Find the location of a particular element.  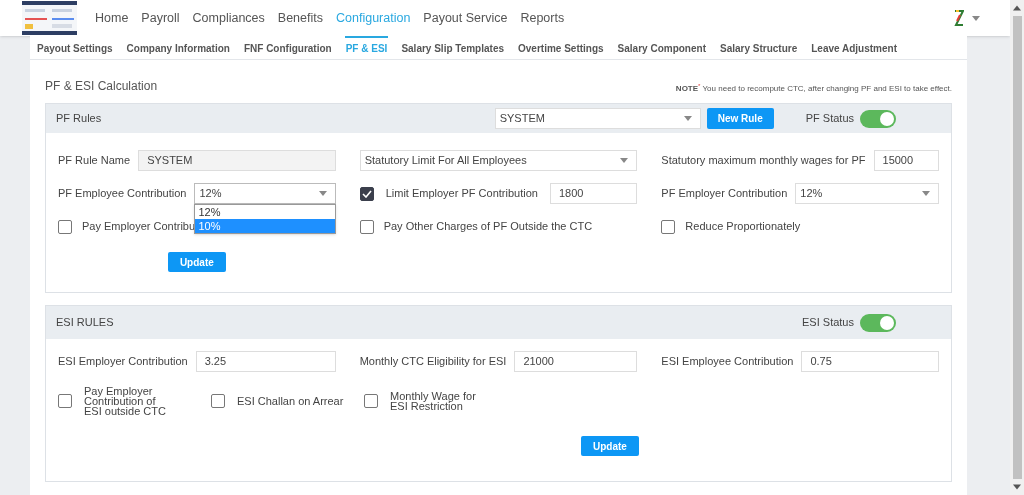

scroll-up-icon is located at coordinates (1017, 8).